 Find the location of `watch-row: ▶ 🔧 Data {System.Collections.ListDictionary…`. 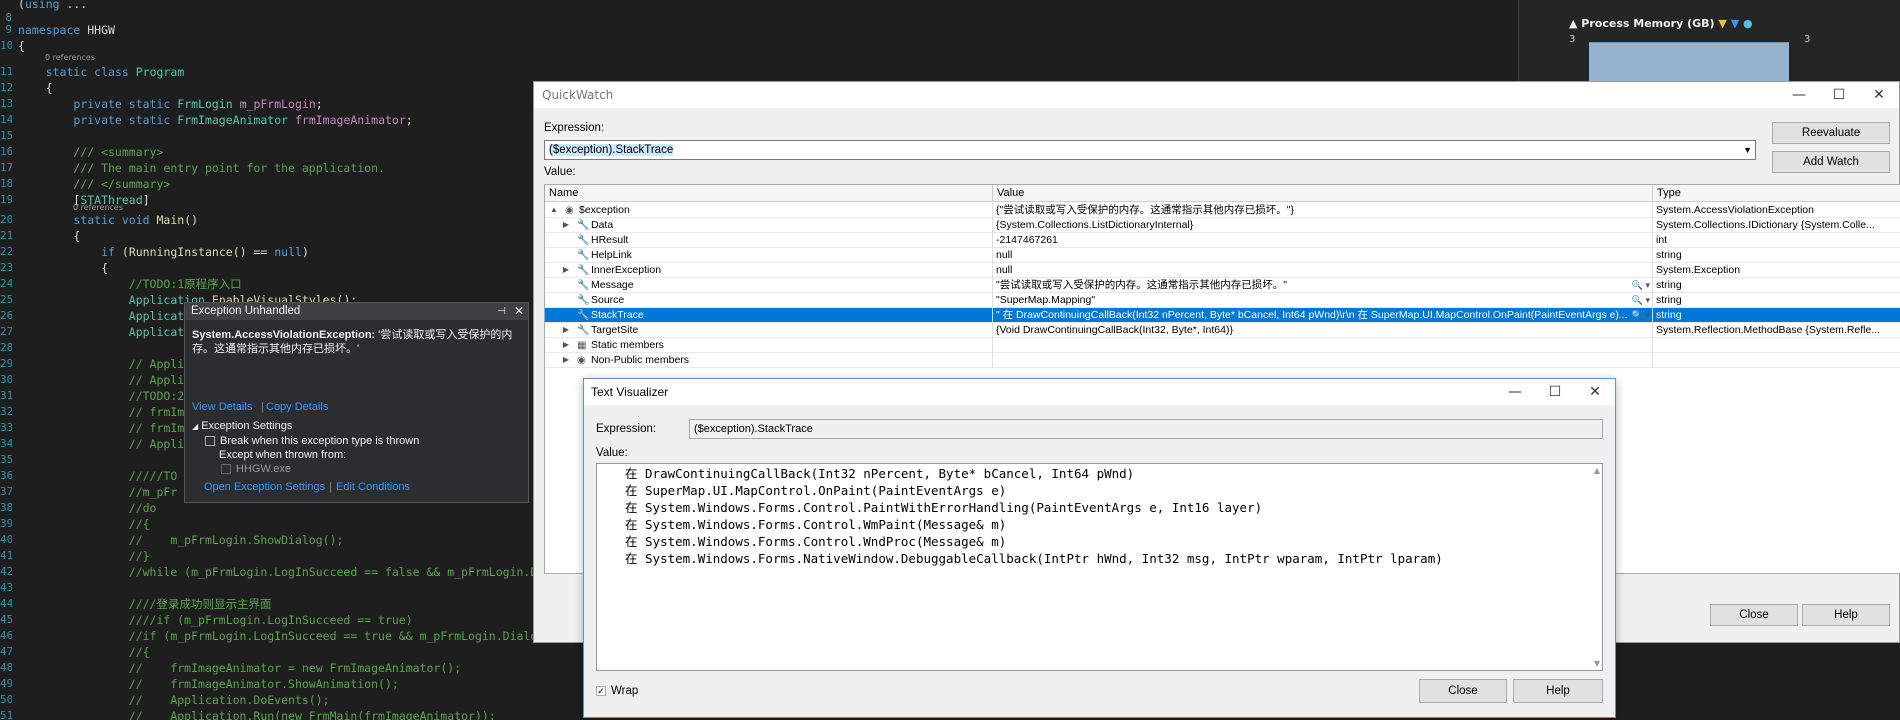

watch-row: ▶ 🔧 Data {System.Collections.ListDictionary… is located at coordinates (1222, 225).